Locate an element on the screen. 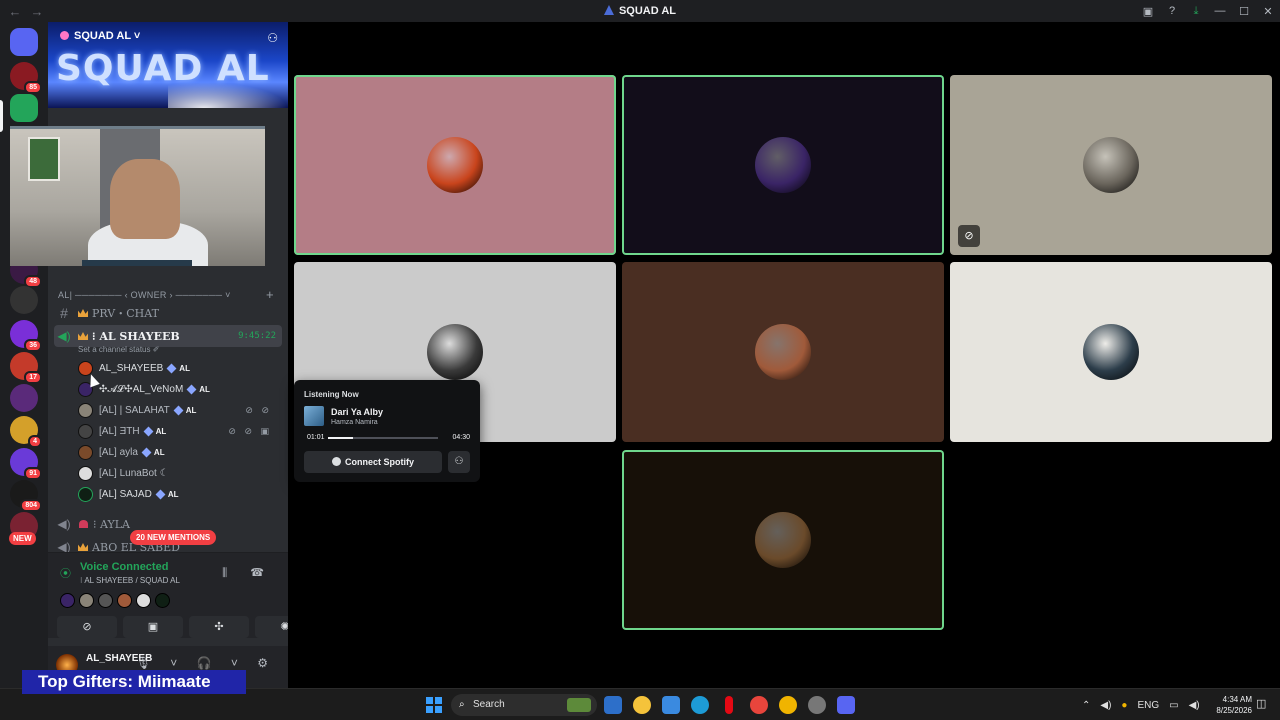  discord-icon is located at coordinates (846, 705).